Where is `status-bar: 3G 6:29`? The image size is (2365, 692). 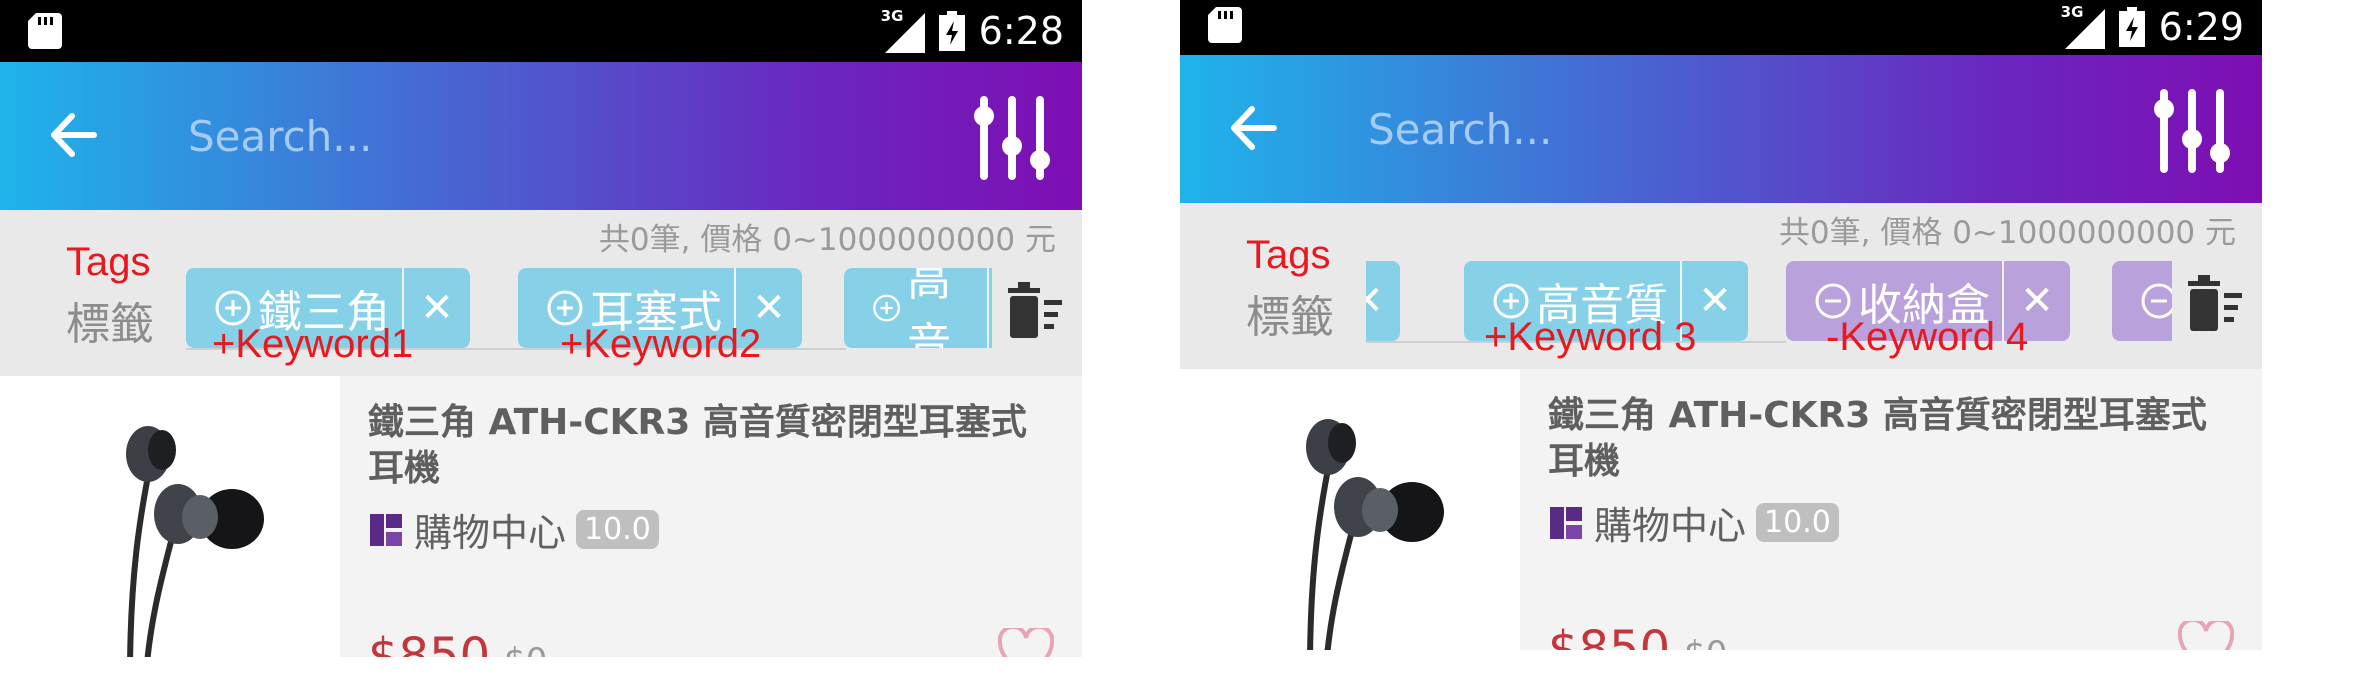 status-bar: 3G 6:29 is located at coordinates (1721, 27).